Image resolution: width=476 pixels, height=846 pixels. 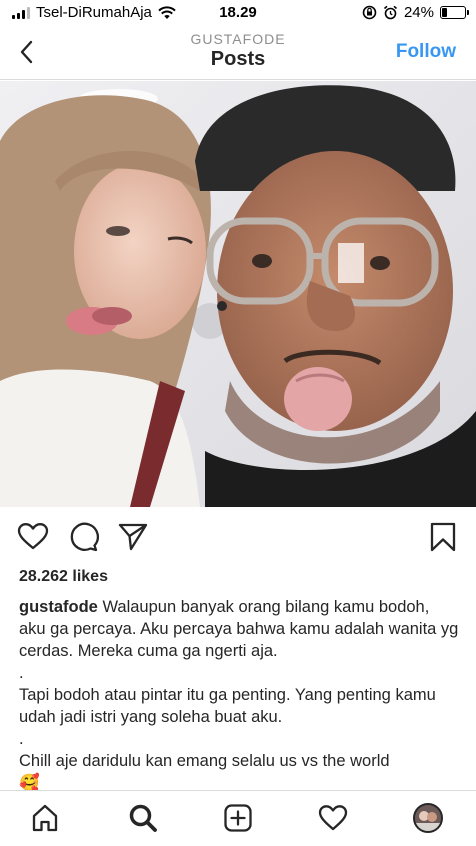 I want to click on heart-icon, so click(x=33, y=537).